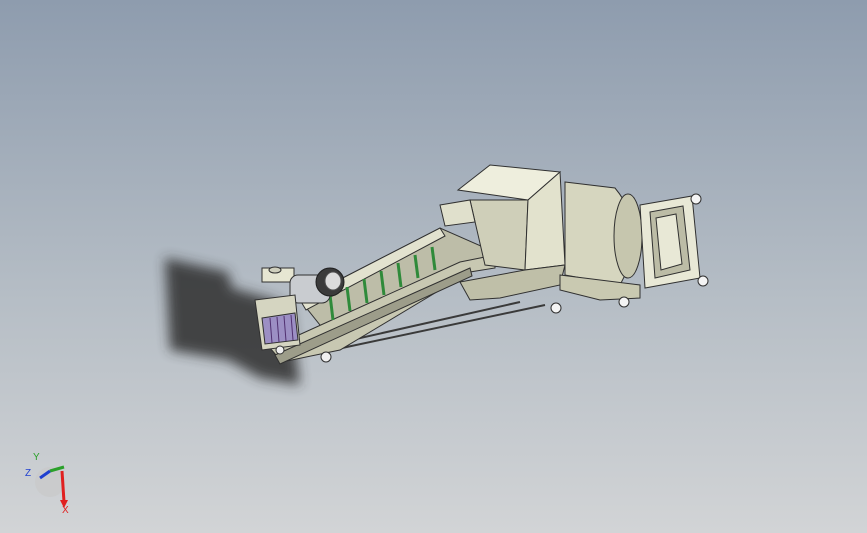 This screenshot has height=533, width=867. I want to click on gearbox-housing, so click(277, 322).